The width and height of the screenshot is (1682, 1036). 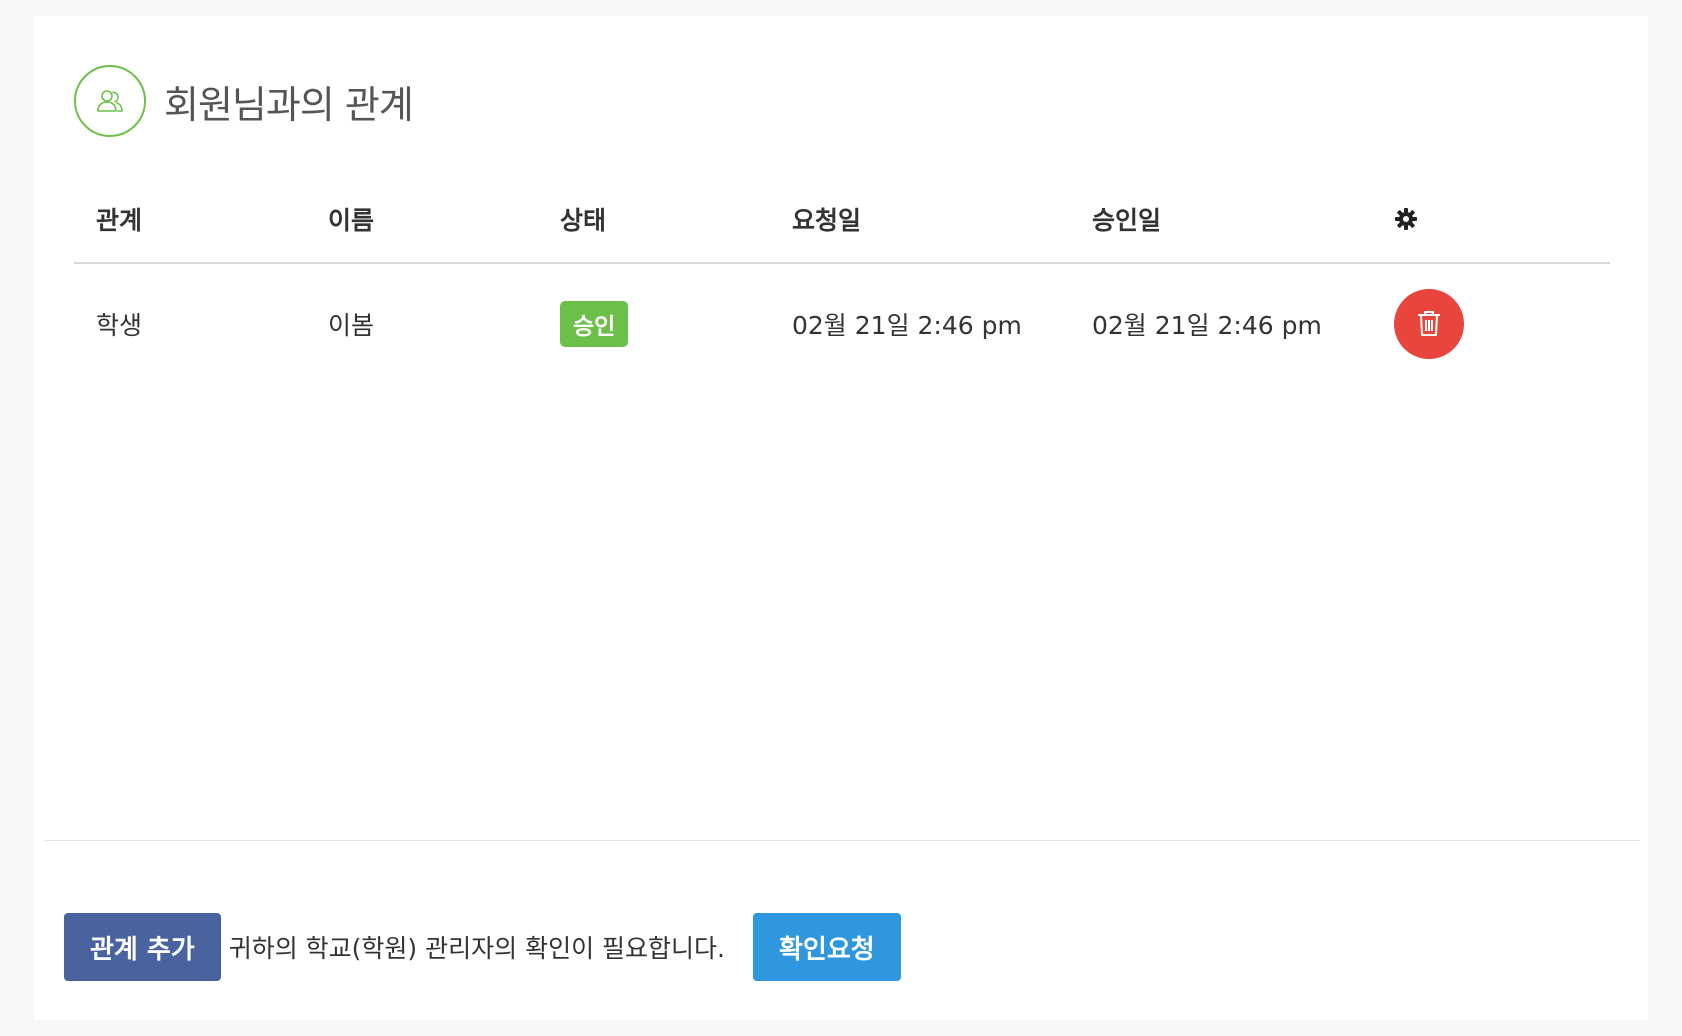 What do you see at coordinates (826, 947) in the screenshot?
I see `request-confirmation-button: 확인요청` at bounding box center [826, 947].